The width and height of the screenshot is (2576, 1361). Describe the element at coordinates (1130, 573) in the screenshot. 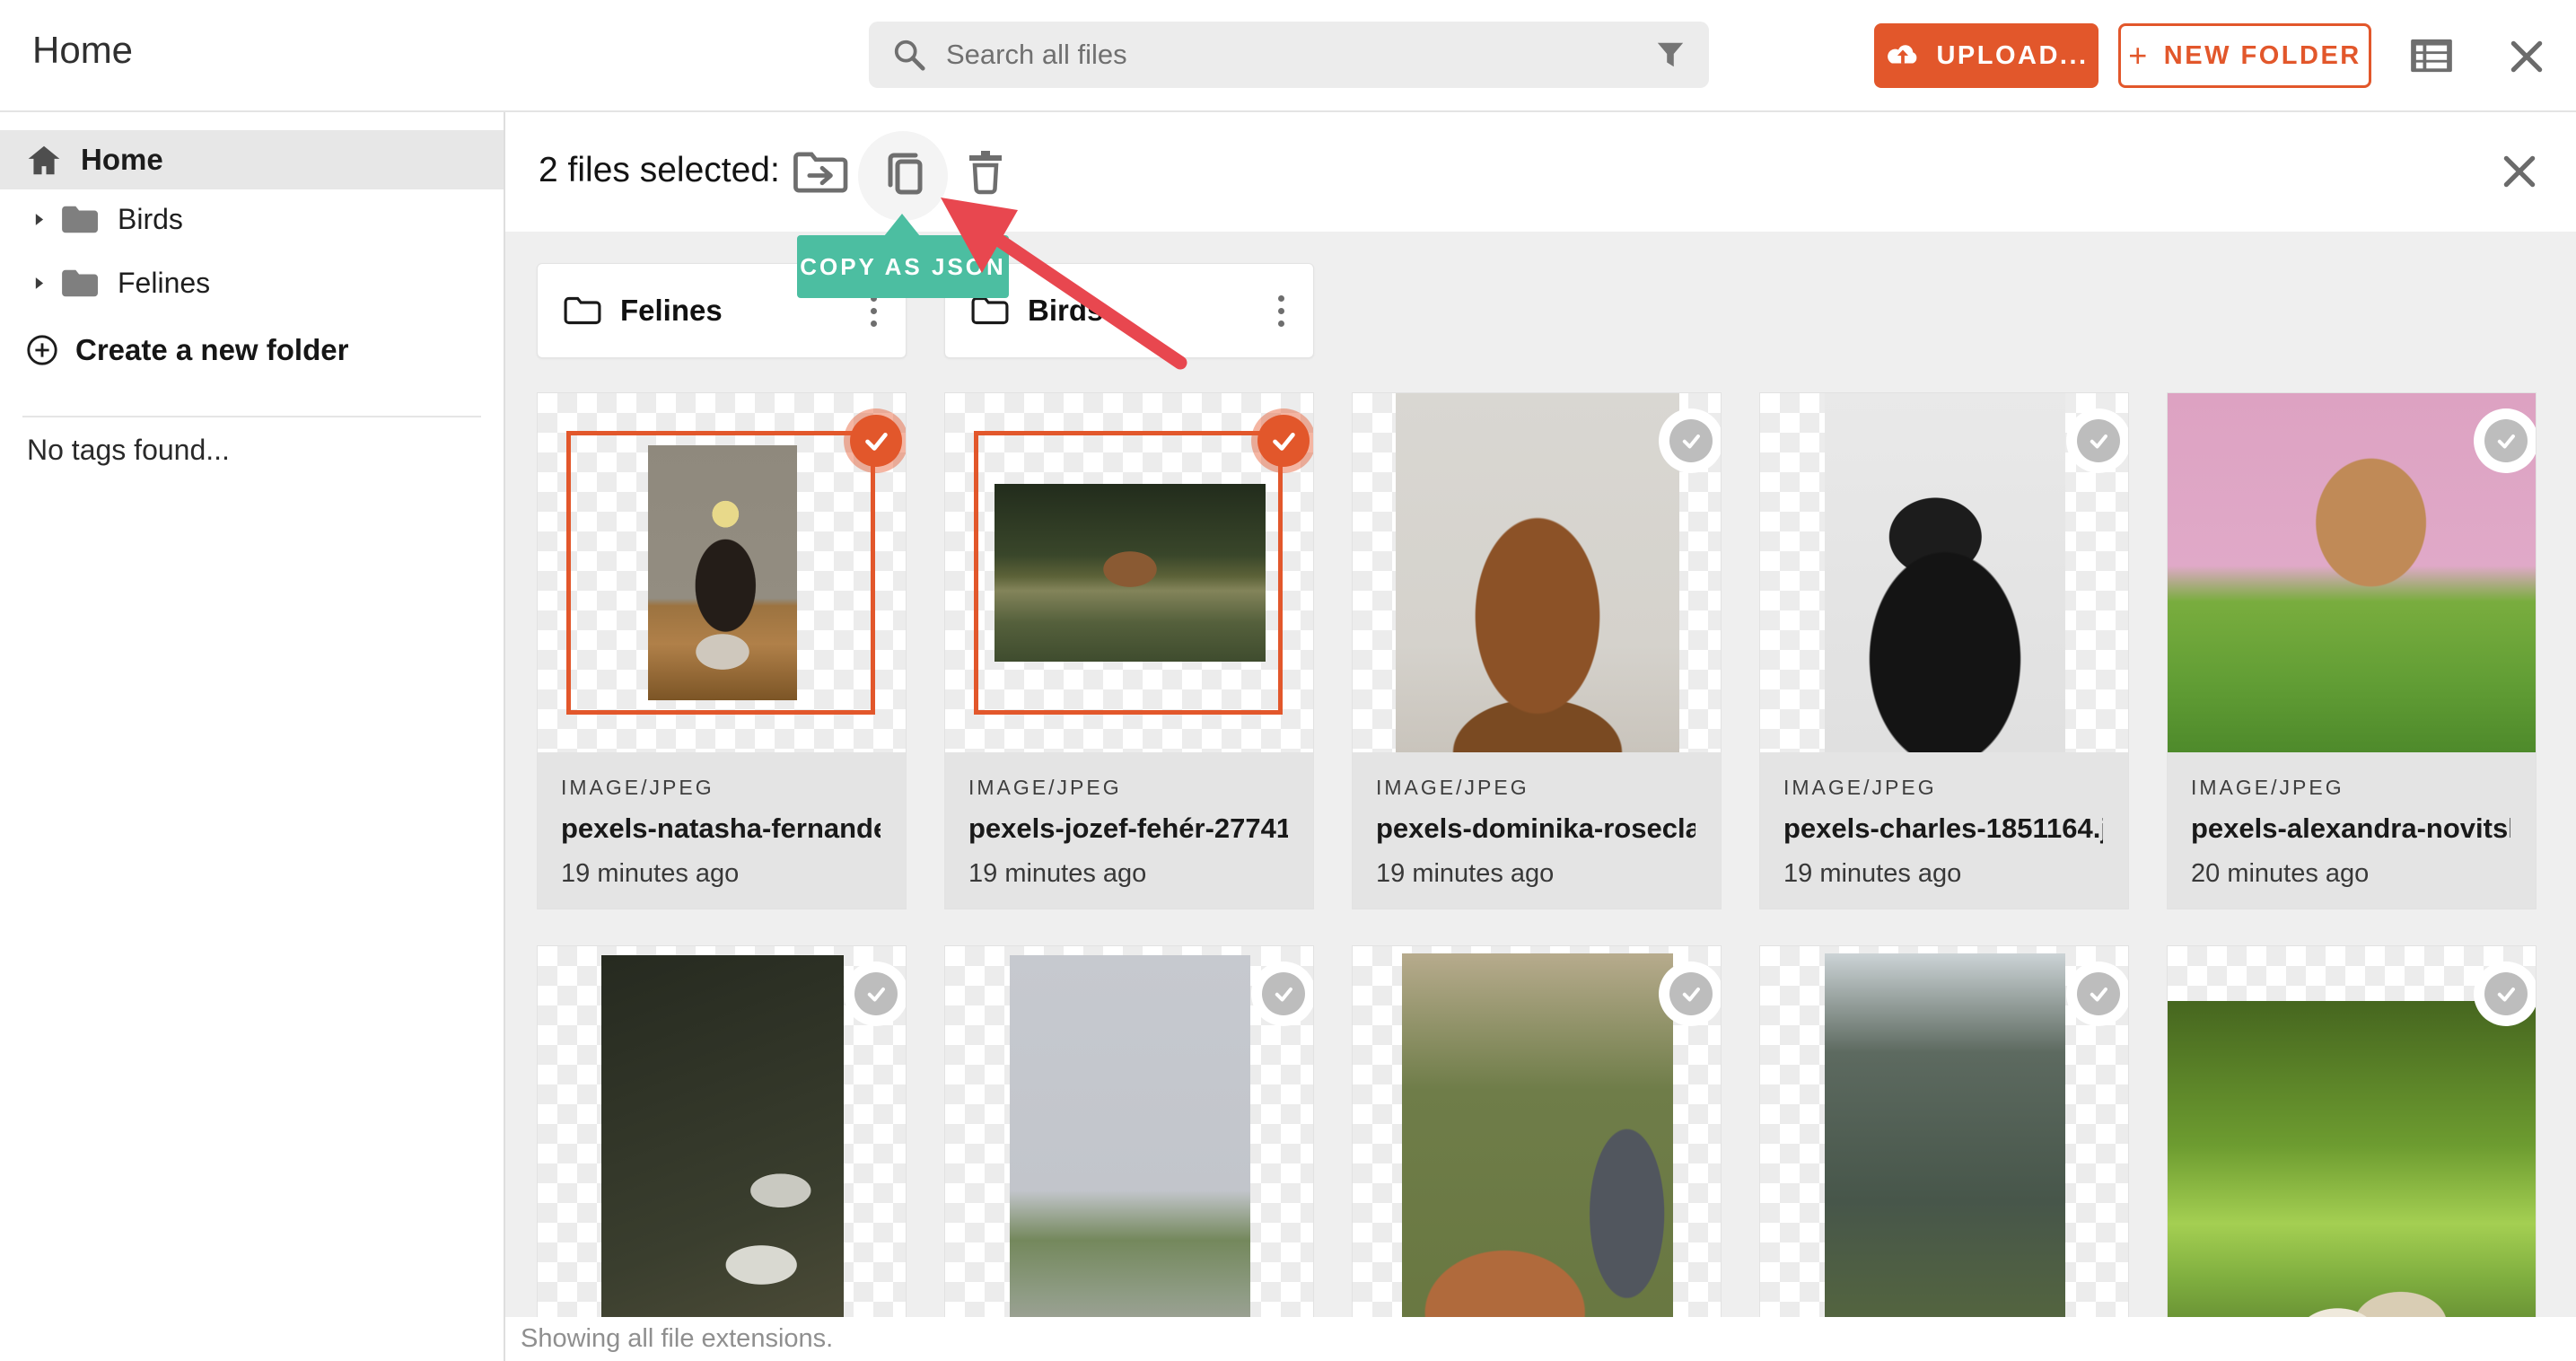

I see `photo-dog-swimming` at that location.